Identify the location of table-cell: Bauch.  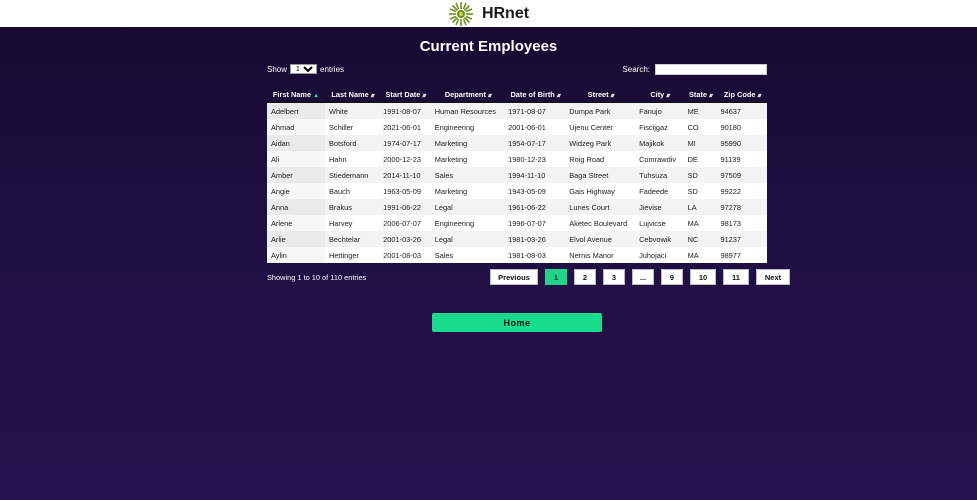
(352, 191).